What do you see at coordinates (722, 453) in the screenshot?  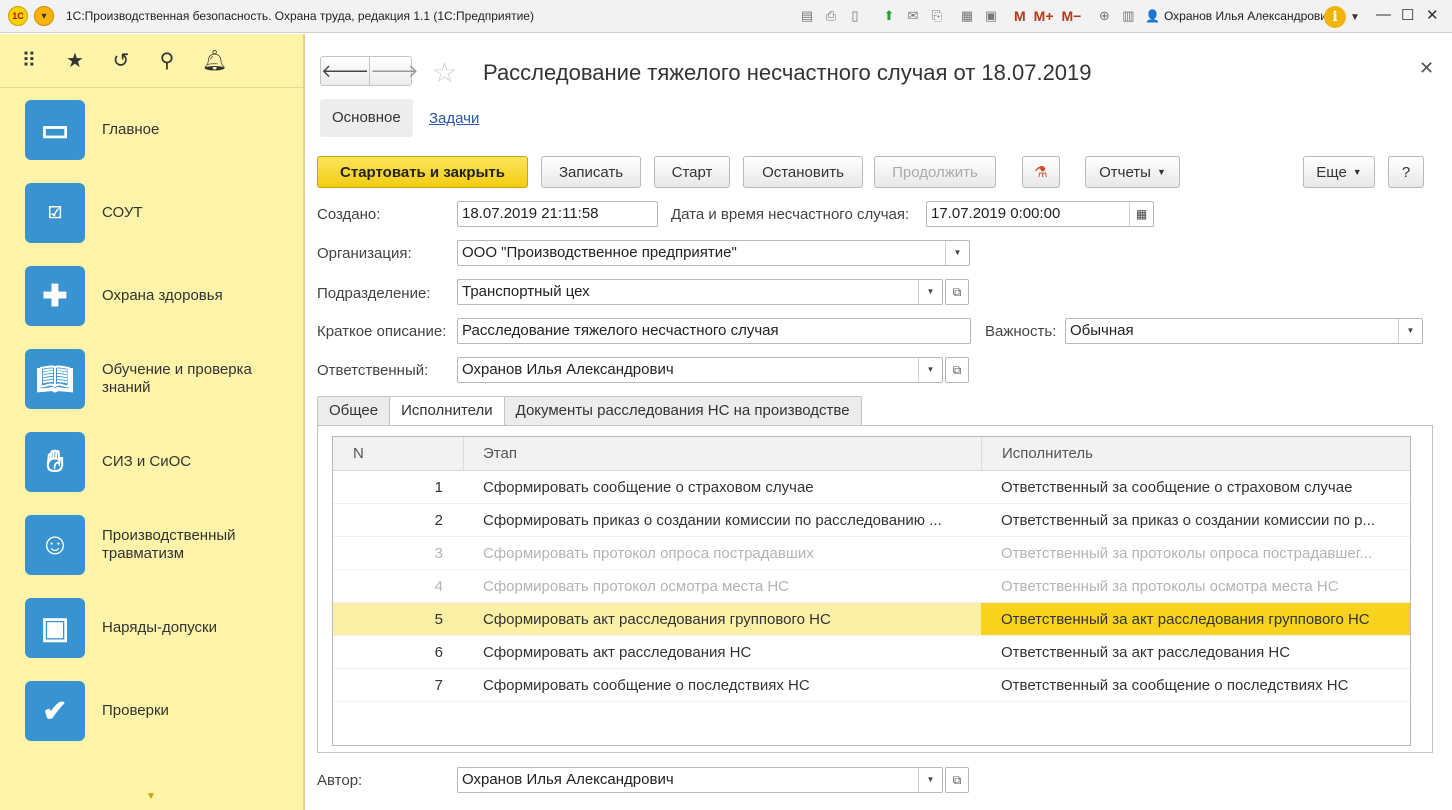 I see `column-header-stage: Этап` at bounding box center [722, 453].